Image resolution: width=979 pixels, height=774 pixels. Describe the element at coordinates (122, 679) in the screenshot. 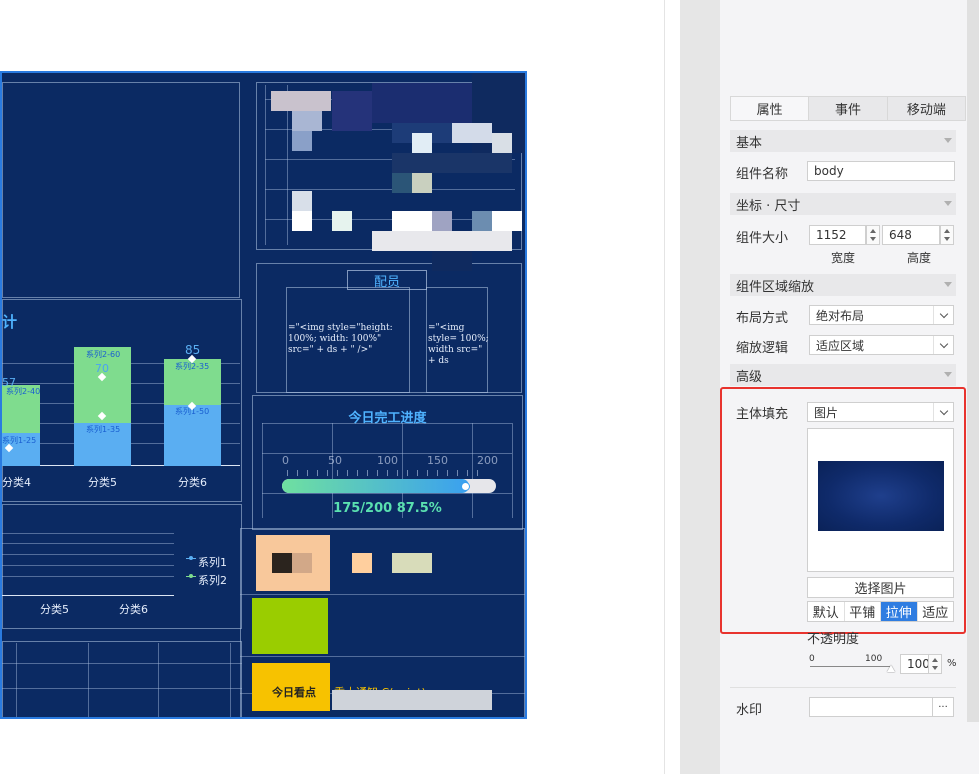

I see `pane-table` at that location.